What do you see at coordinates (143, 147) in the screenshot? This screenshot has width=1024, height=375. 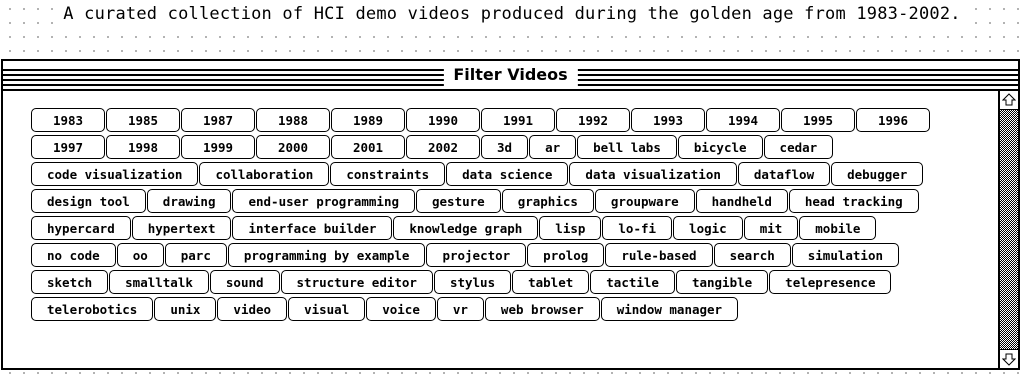 I see `year-filter-1998: 1998` at bounding box center [143, 147].